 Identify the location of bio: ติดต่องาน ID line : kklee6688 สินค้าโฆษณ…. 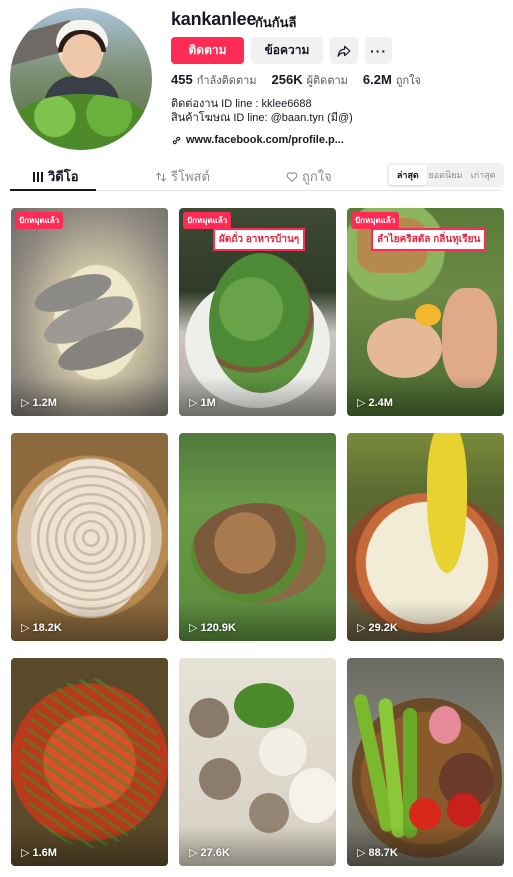
(262, 111).